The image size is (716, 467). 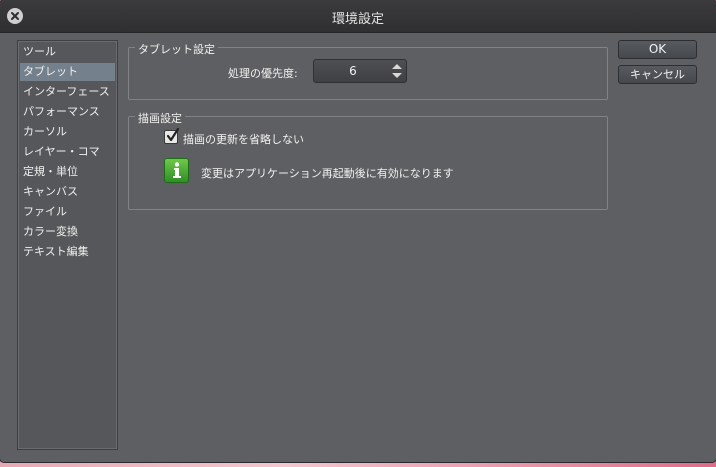 What do you see at coordinates (67, 72) in the screenshot?
I see `sidebar-item-tablet: タブレット` at bounding box center [67, 72].